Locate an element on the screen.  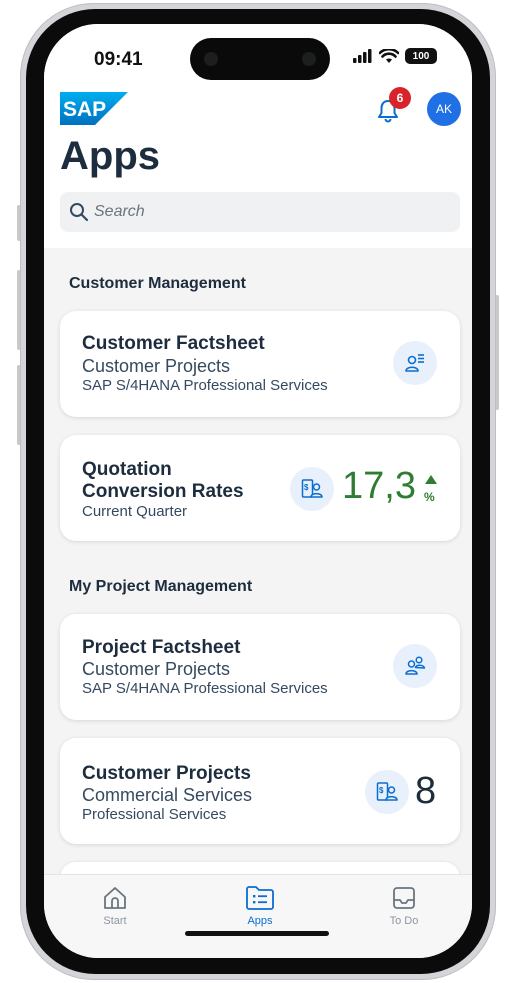
card-title: Customer Factsheet is located at coordinates (173, 343).